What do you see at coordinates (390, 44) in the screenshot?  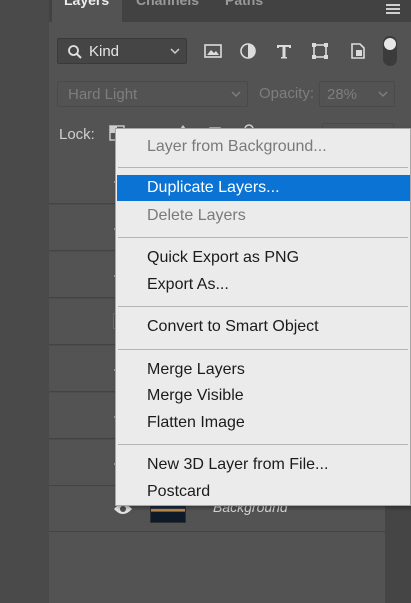 I see `filter-toggle-knob` at bounding box center [390, 44].